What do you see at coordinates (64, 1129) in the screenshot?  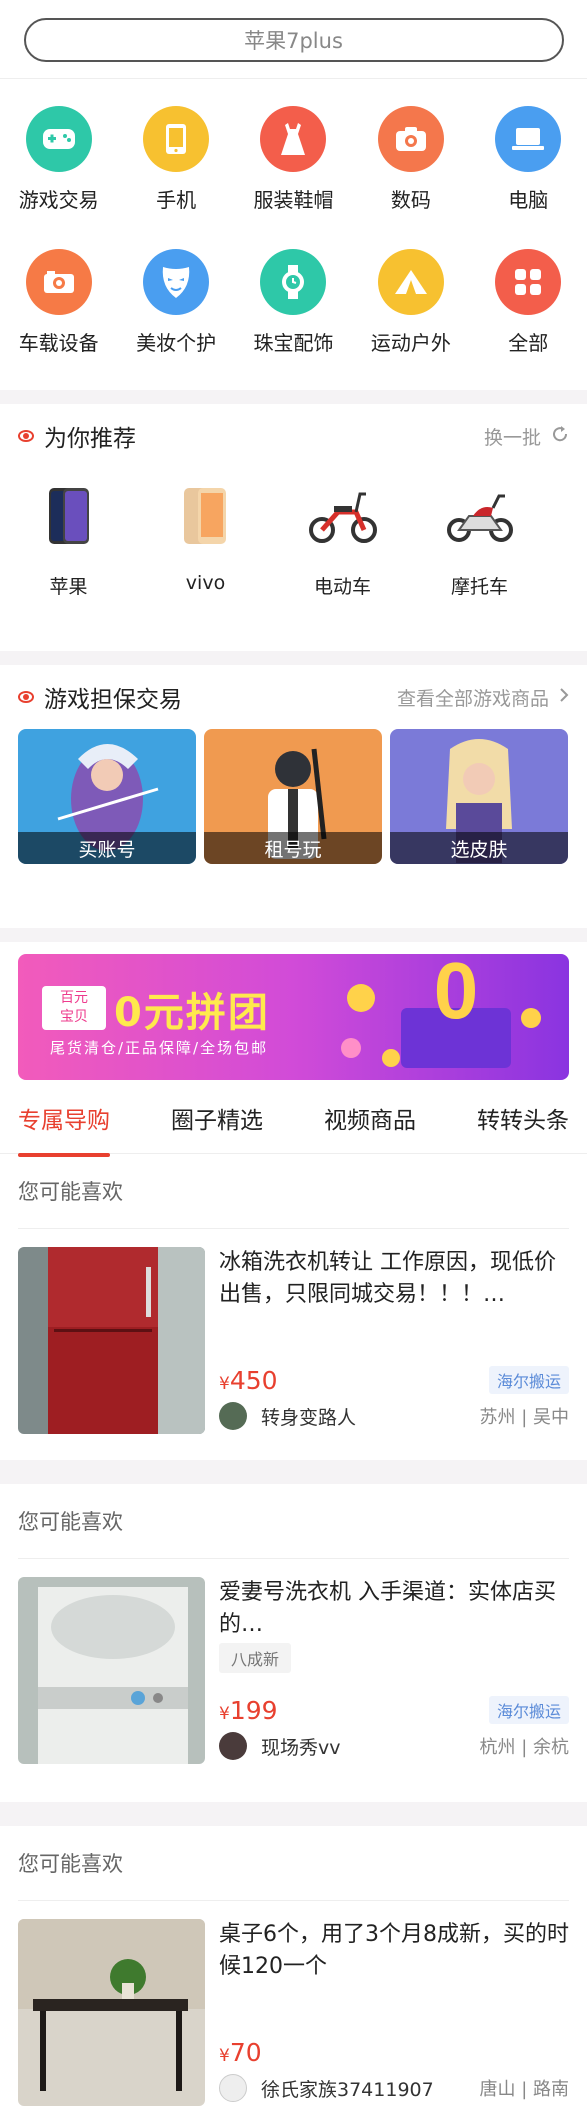 I see `tab-exclusive-guide: 专属导购` at bounding box center [64, 1129].